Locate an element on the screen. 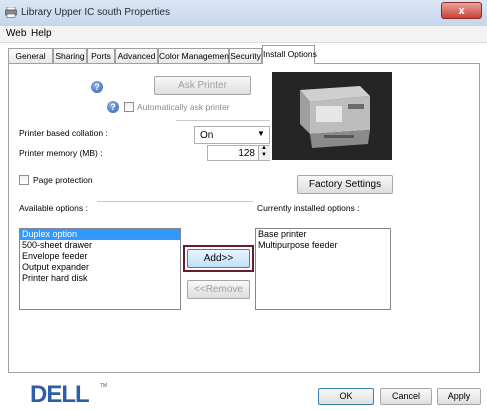 This screenshot has height=411, width=487. apply-button: Apply is located at coordinates (459, 396).